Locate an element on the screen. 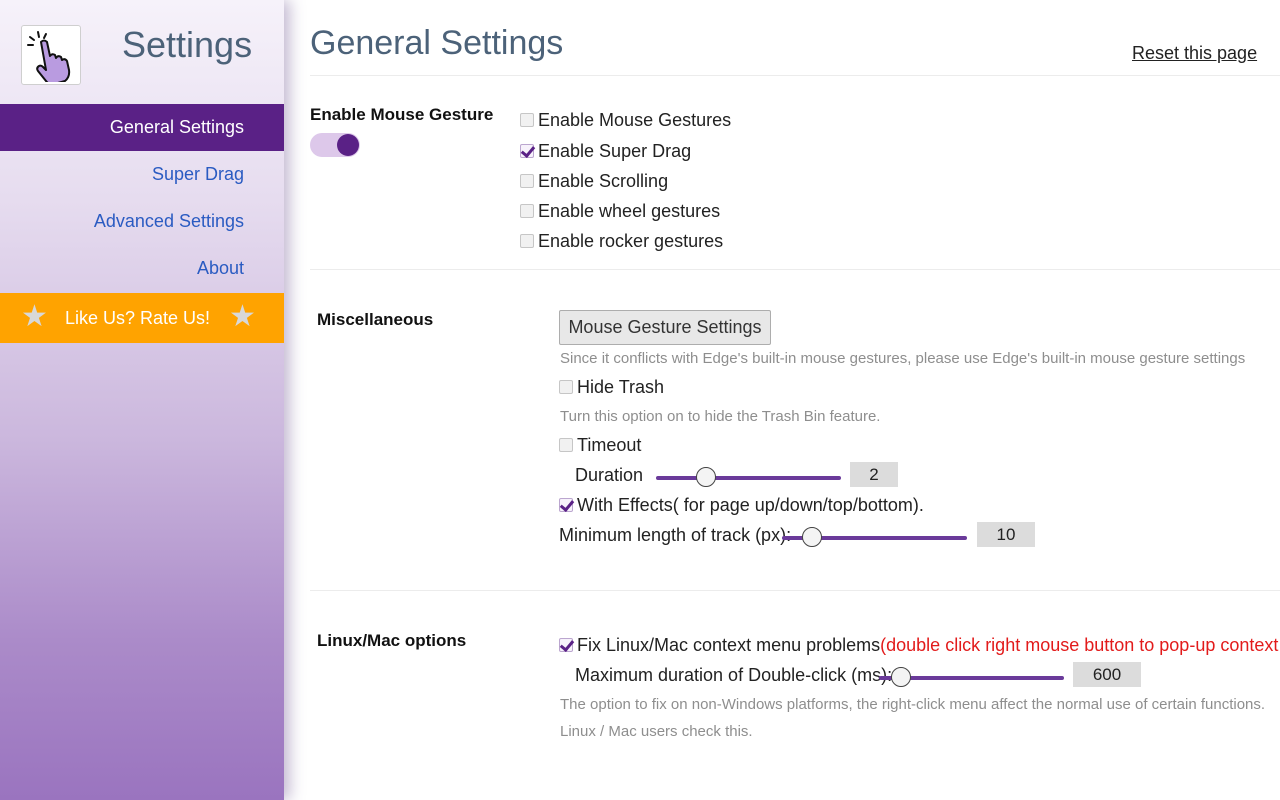 This screenshot has width=1280, height=800. hide-trash-checkbox is located at coordinates (566, 387).